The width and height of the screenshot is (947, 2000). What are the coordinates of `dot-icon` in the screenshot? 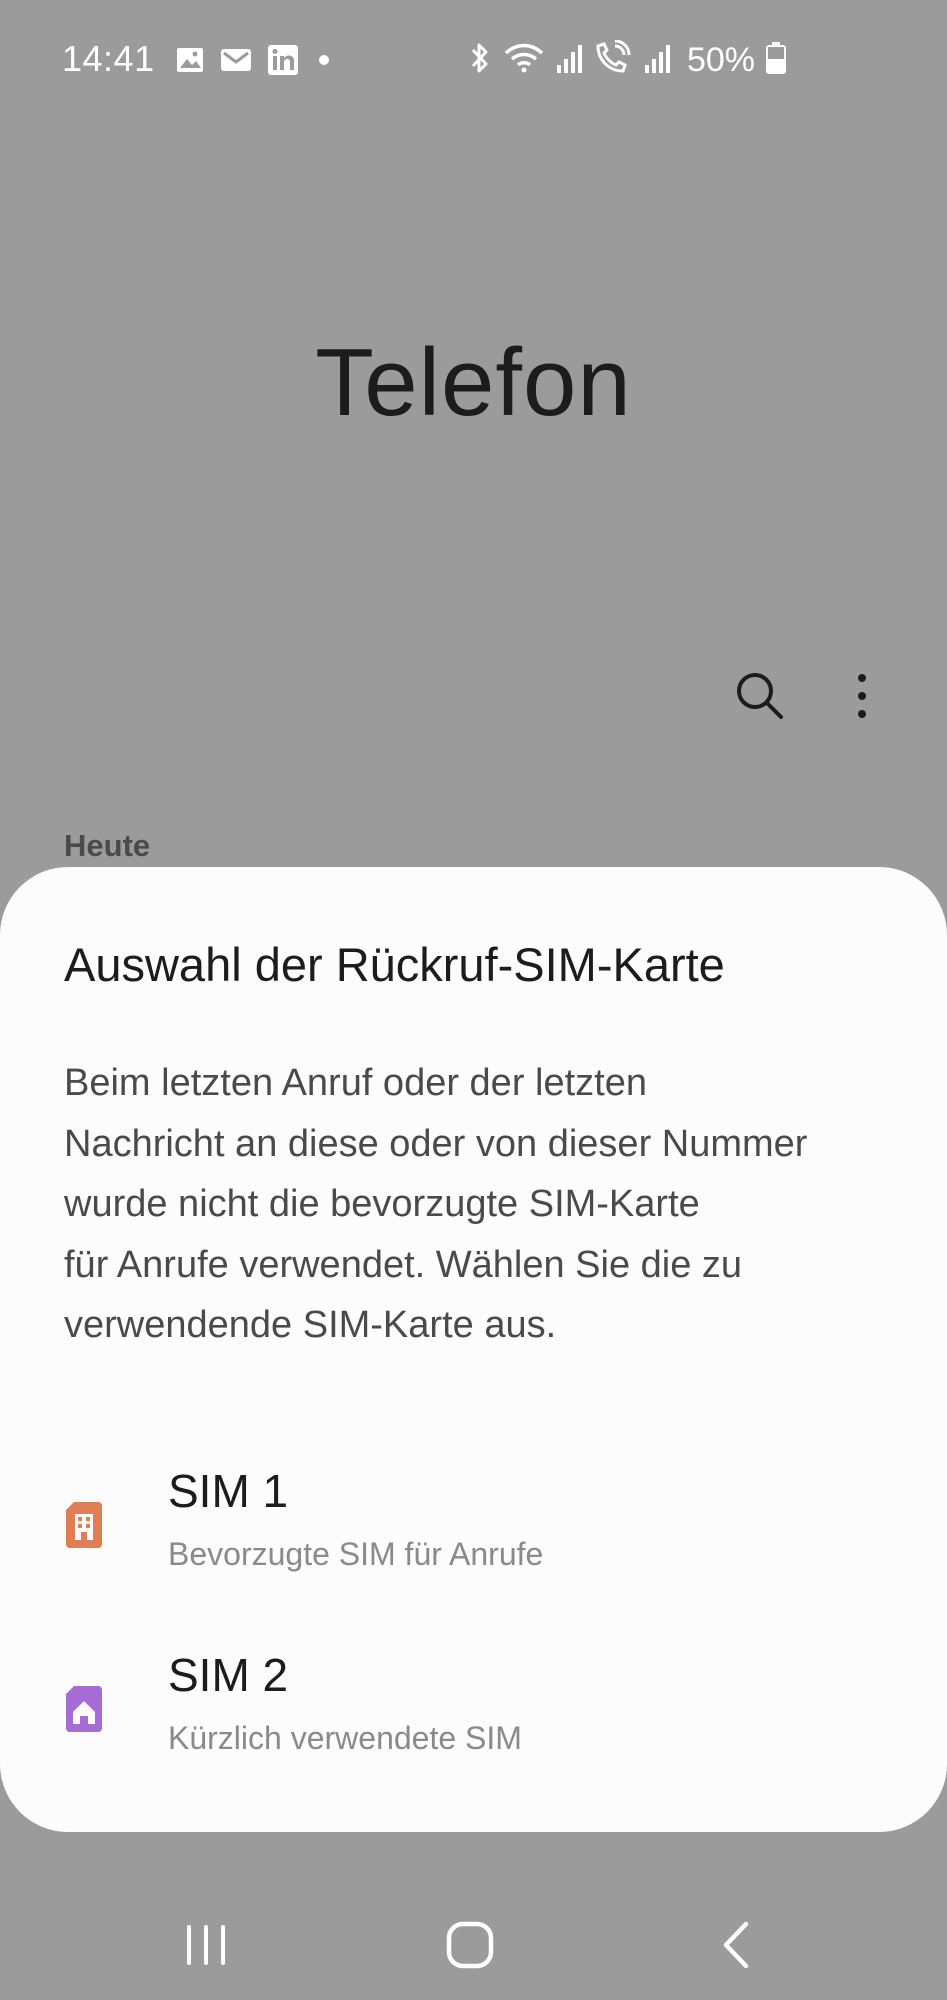 It's located at (324, 60).